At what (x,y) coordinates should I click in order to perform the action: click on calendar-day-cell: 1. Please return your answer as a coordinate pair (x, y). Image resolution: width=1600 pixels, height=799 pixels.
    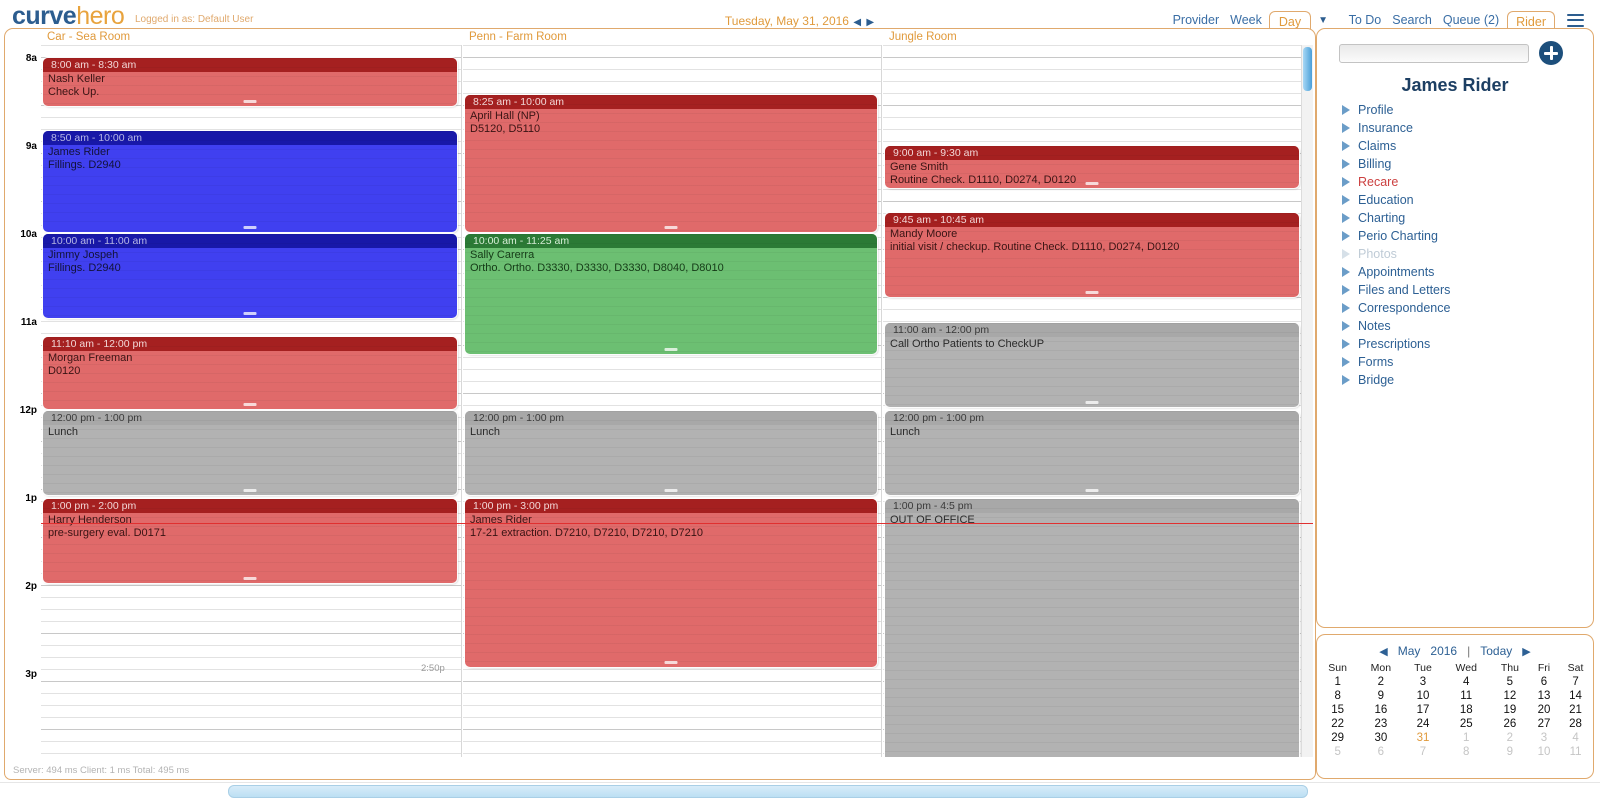
    Looking at the image, I should click on (1337, 682).